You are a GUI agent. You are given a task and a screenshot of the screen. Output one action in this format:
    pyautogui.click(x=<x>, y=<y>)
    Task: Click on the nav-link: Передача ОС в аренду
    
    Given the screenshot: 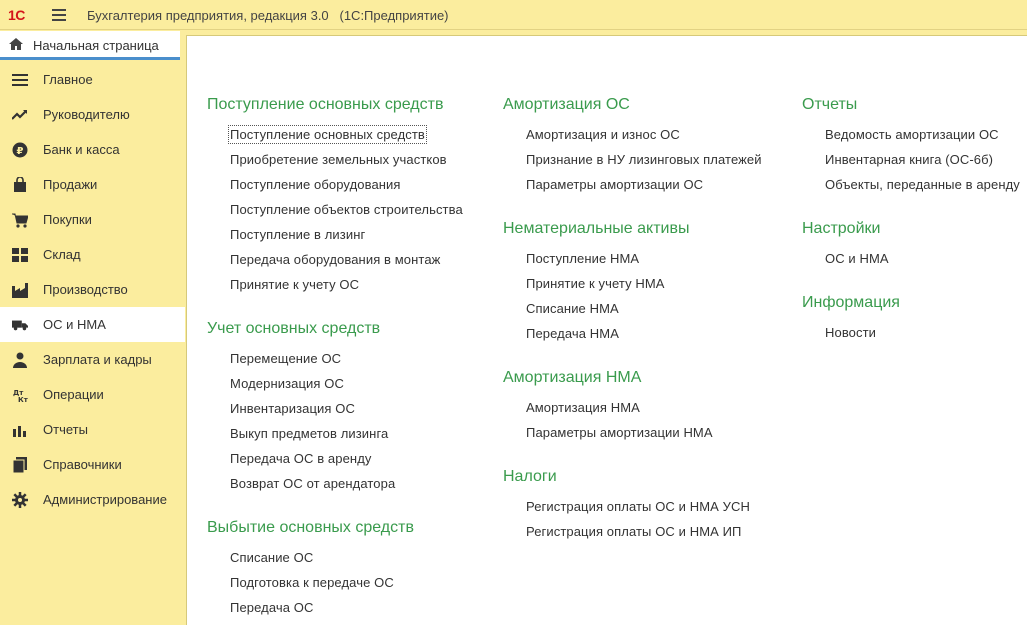 What is the action you would take?
    pyautogui.click(x=300, y=458)
    